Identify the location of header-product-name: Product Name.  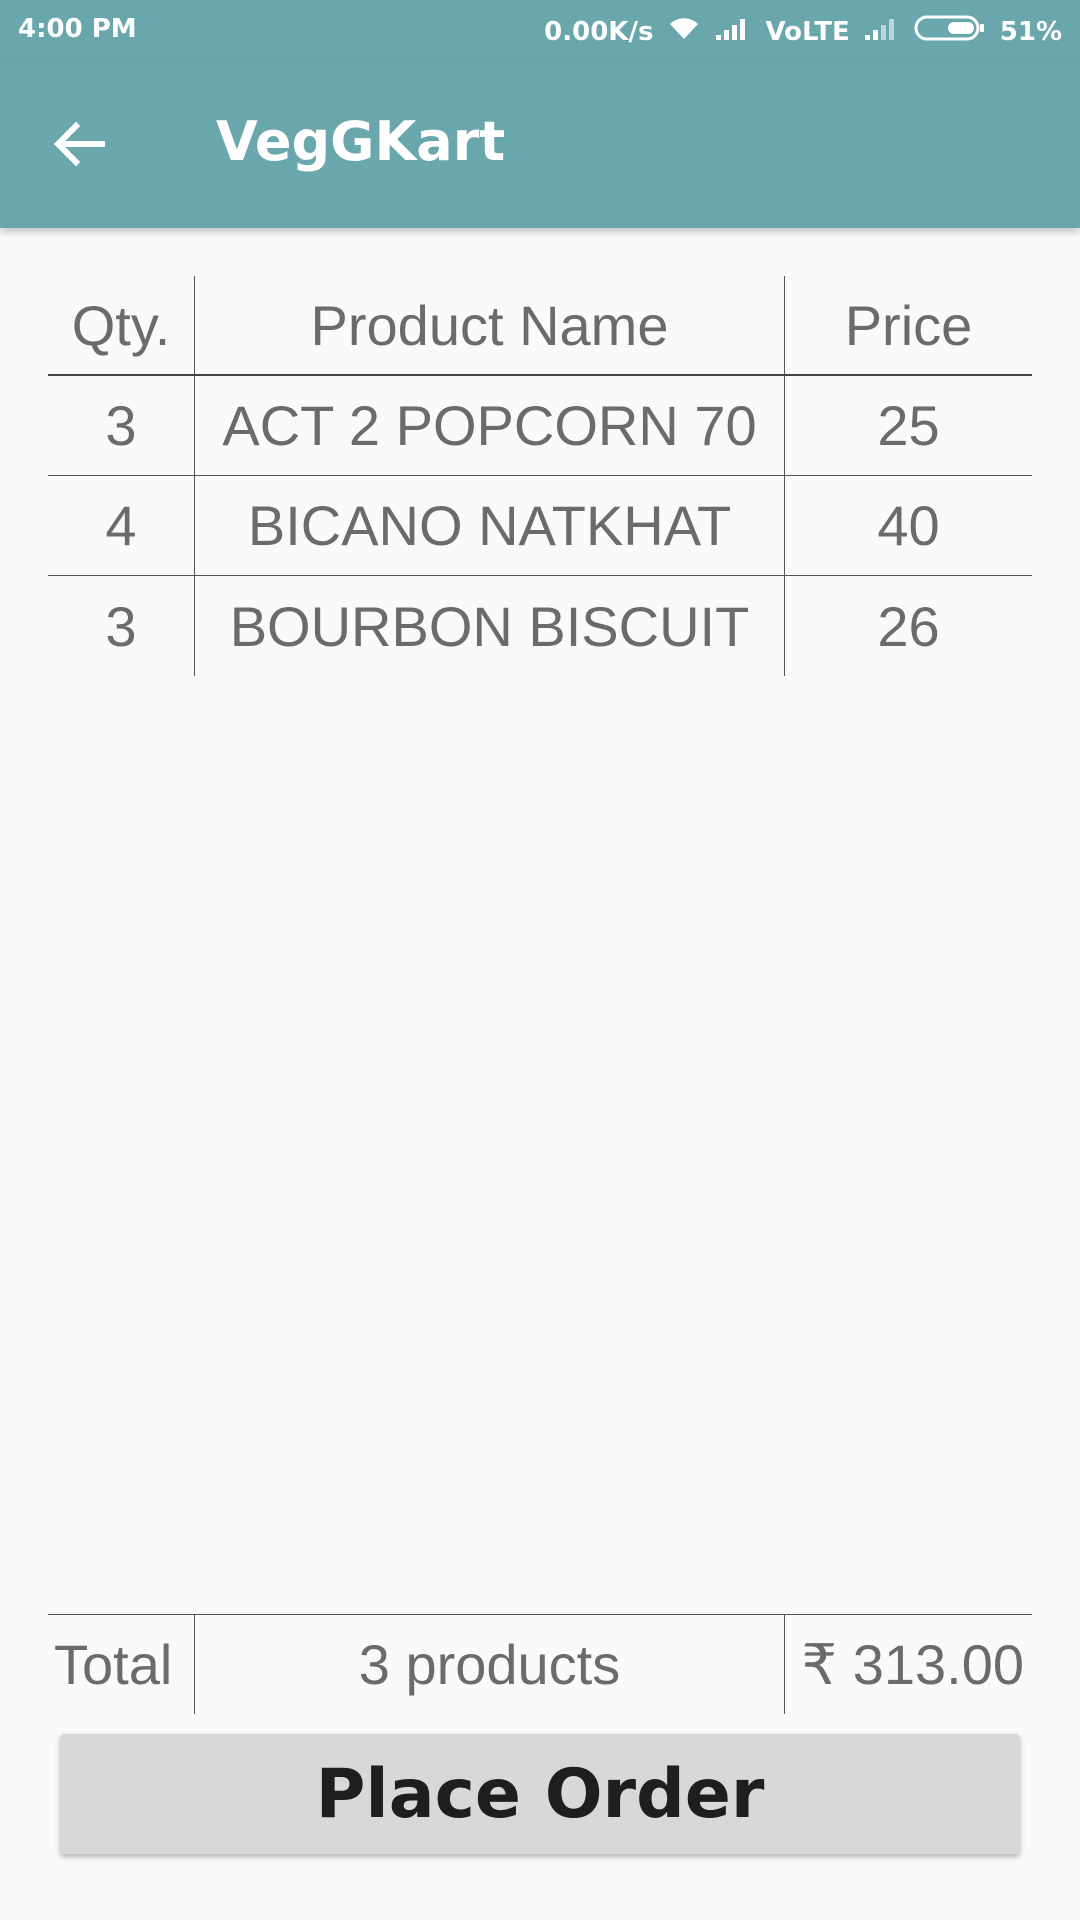
(490, 325).